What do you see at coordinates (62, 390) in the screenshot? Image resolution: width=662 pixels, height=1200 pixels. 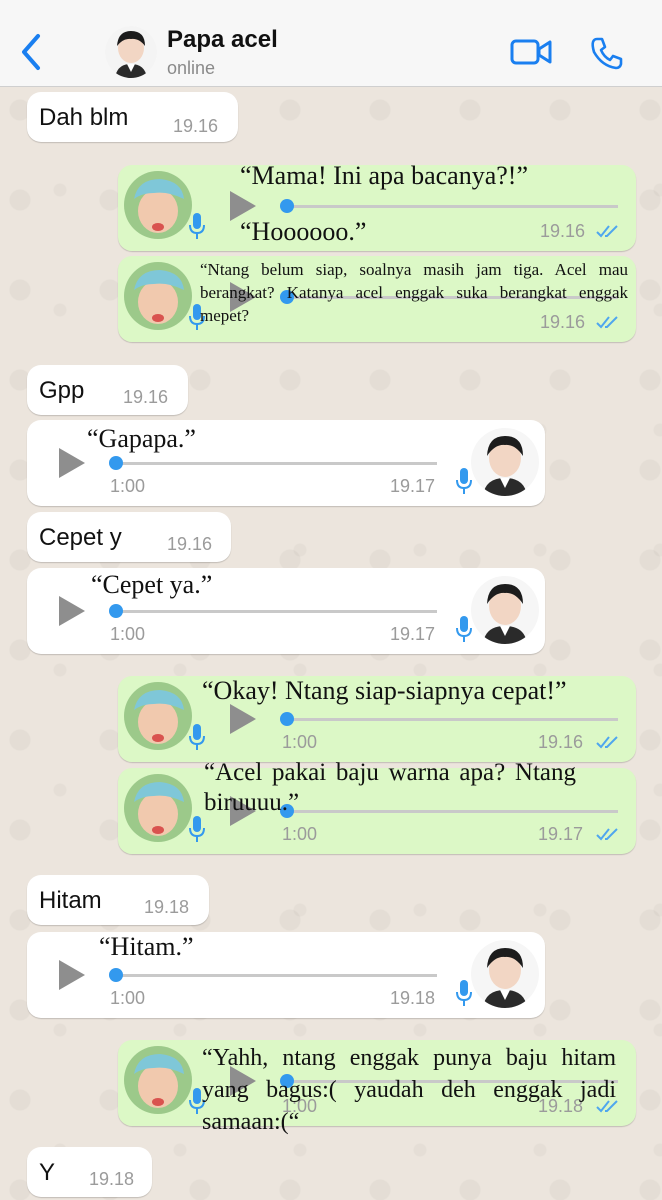 I see `message-text: Gpp` at bounding box center [62, 390].